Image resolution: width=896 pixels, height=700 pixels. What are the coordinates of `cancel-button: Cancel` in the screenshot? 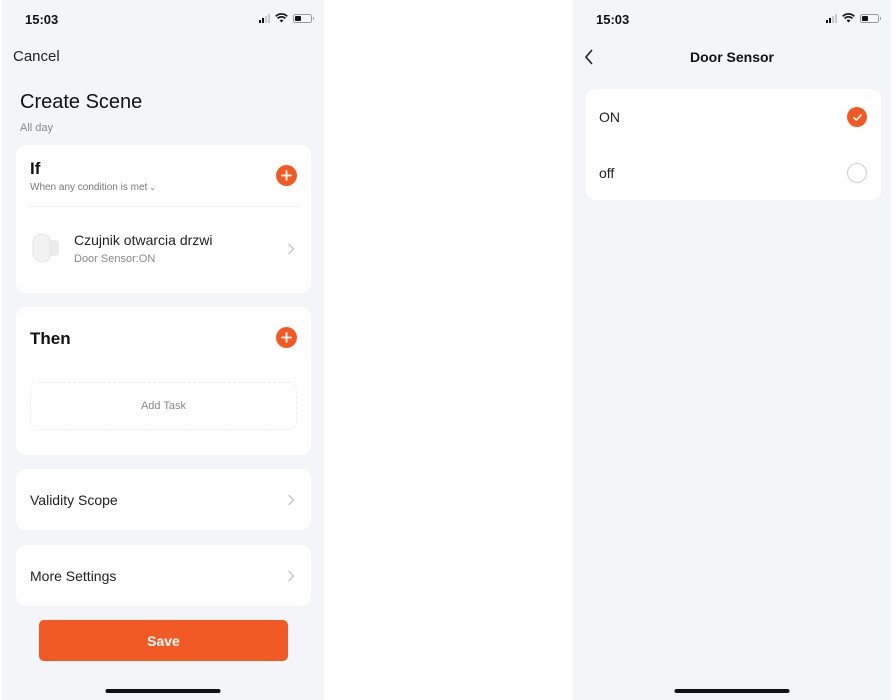 It's located at (36, 56).